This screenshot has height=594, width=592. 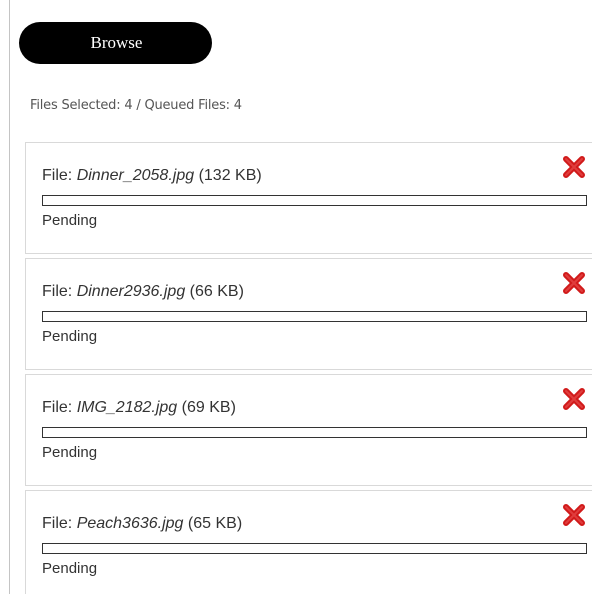 I want to click on file-info: File: IMG_2182.jpg (69 KB), so click(x=139, y=408).